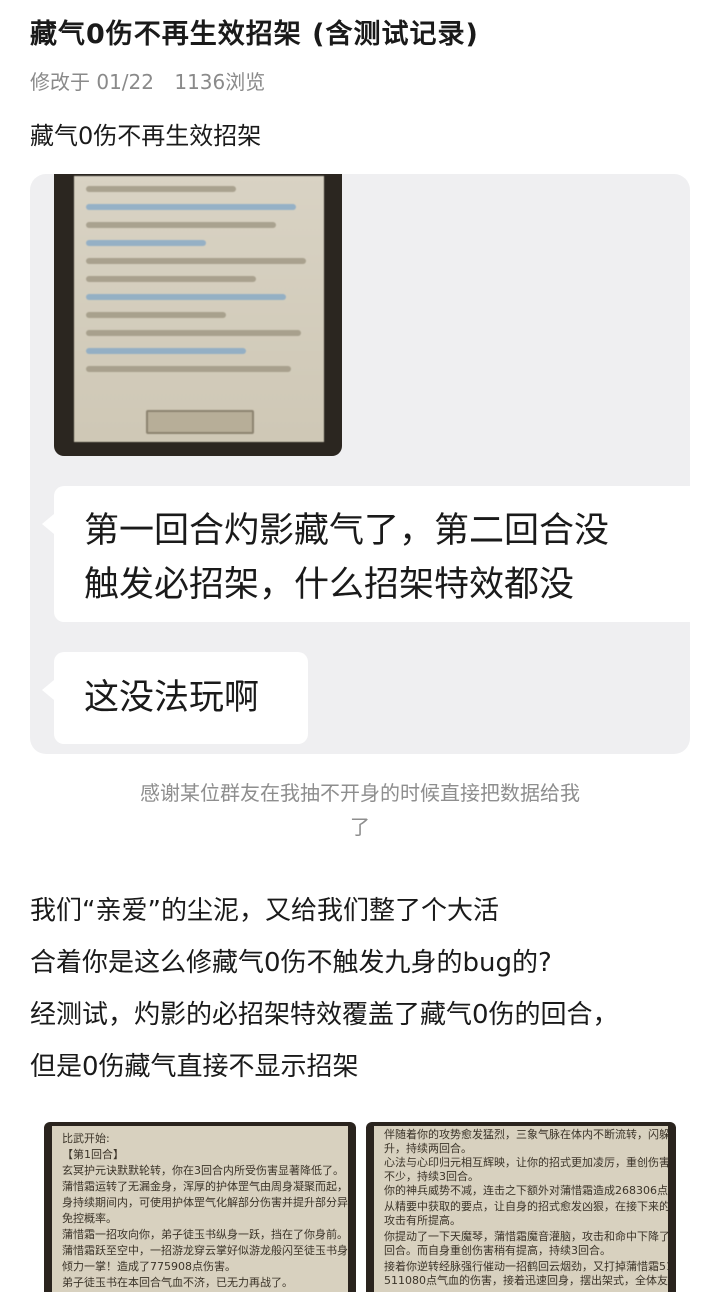 This screenshot has height=1292, width=720. Describe the element at coordinates (291, 963) in the screenshot. I see `paragraph-2: 合着你是这么修藏气0伤不触发九身的bug的?` at that location.